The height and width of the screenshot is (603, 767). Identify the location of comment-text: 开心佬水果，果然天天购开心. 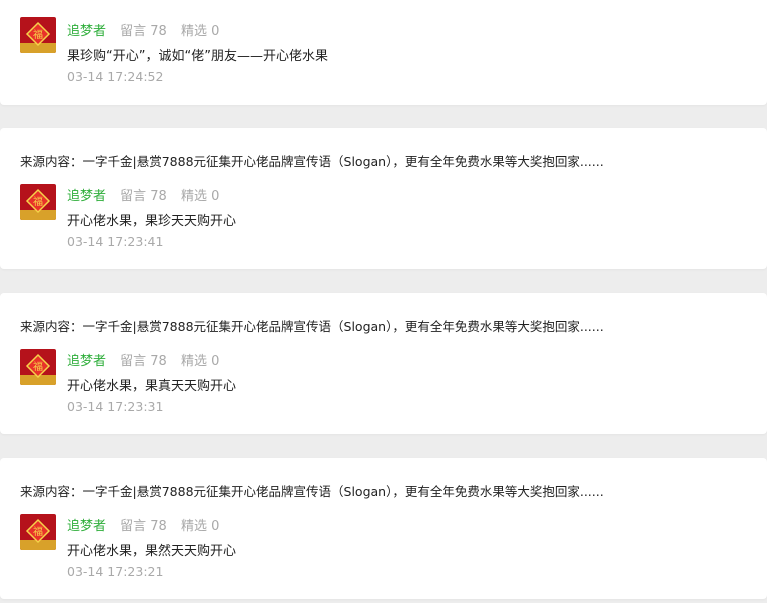
(152, 551).